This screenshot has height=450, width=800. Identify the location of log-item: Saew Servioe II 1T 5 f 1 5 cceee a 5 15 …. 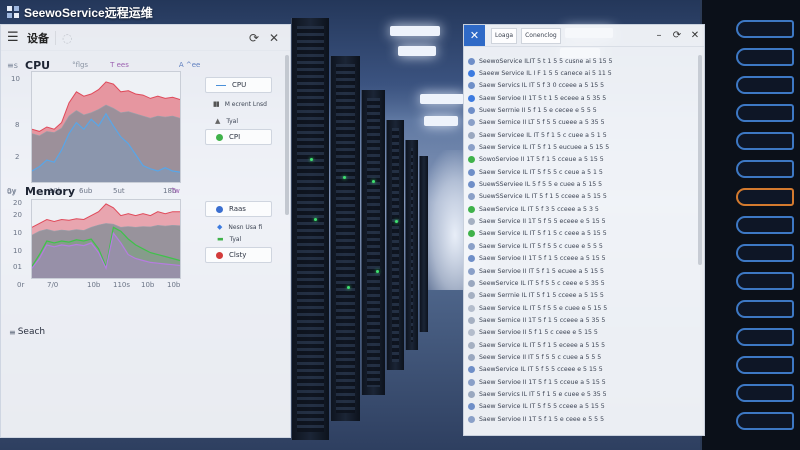
(582, 259).